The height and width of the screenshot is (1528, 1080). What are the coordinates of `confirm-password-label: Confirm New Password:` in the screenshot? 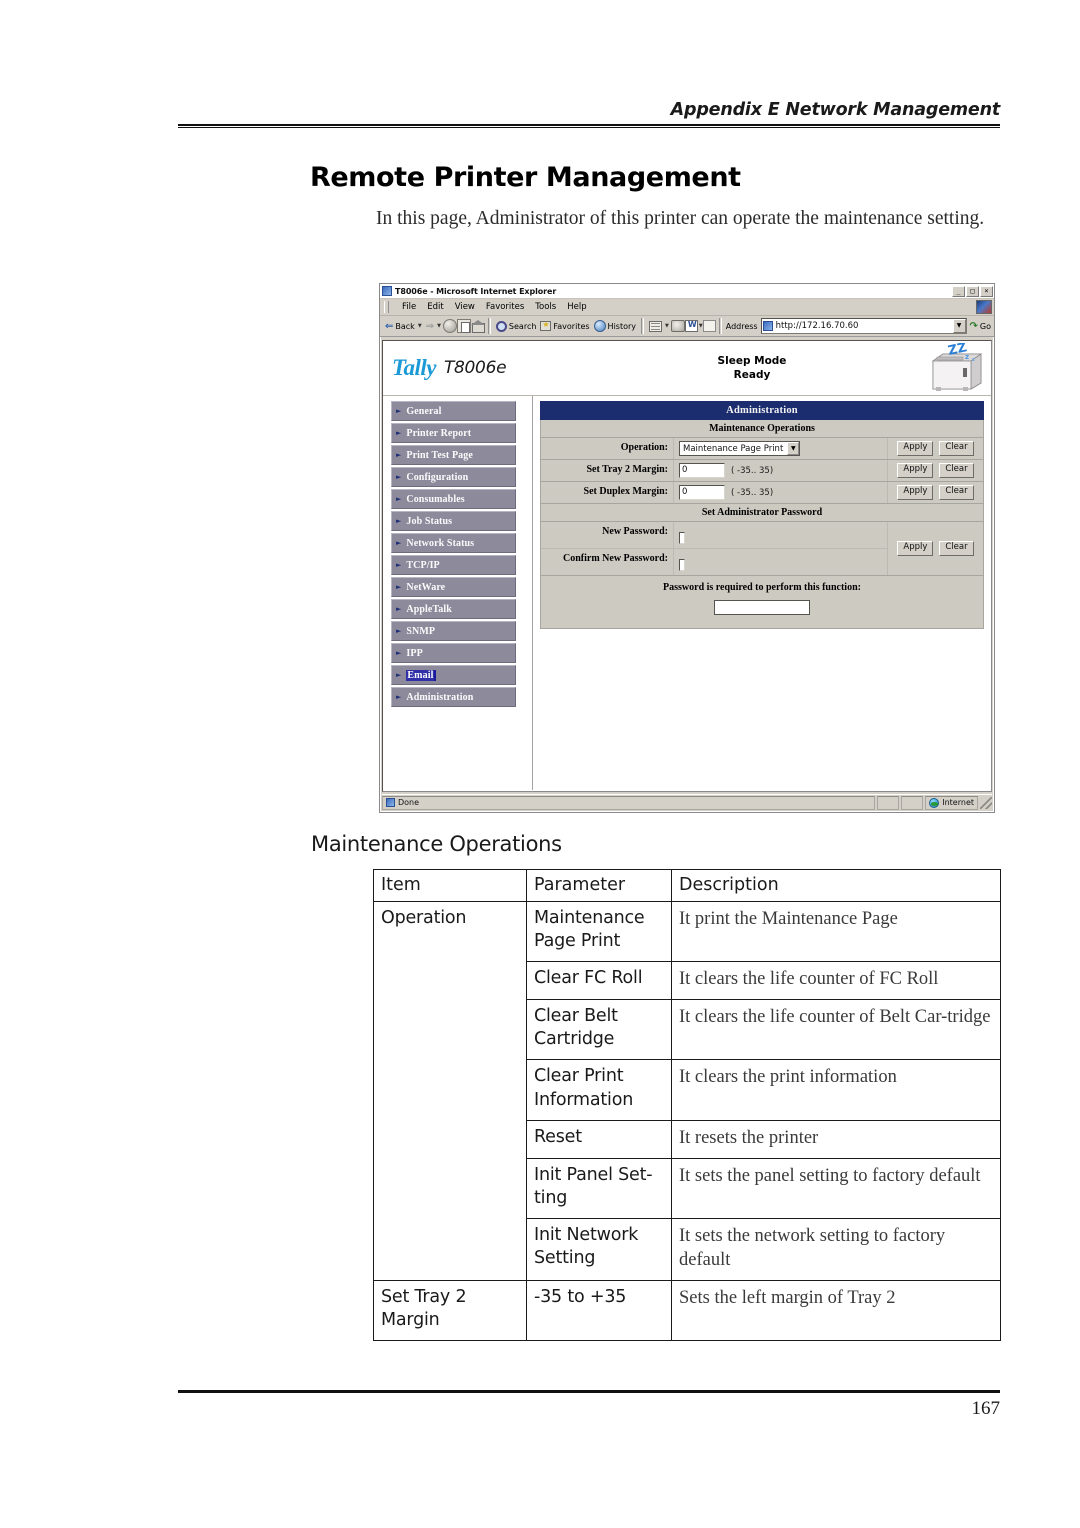 It's located at (607, 562).